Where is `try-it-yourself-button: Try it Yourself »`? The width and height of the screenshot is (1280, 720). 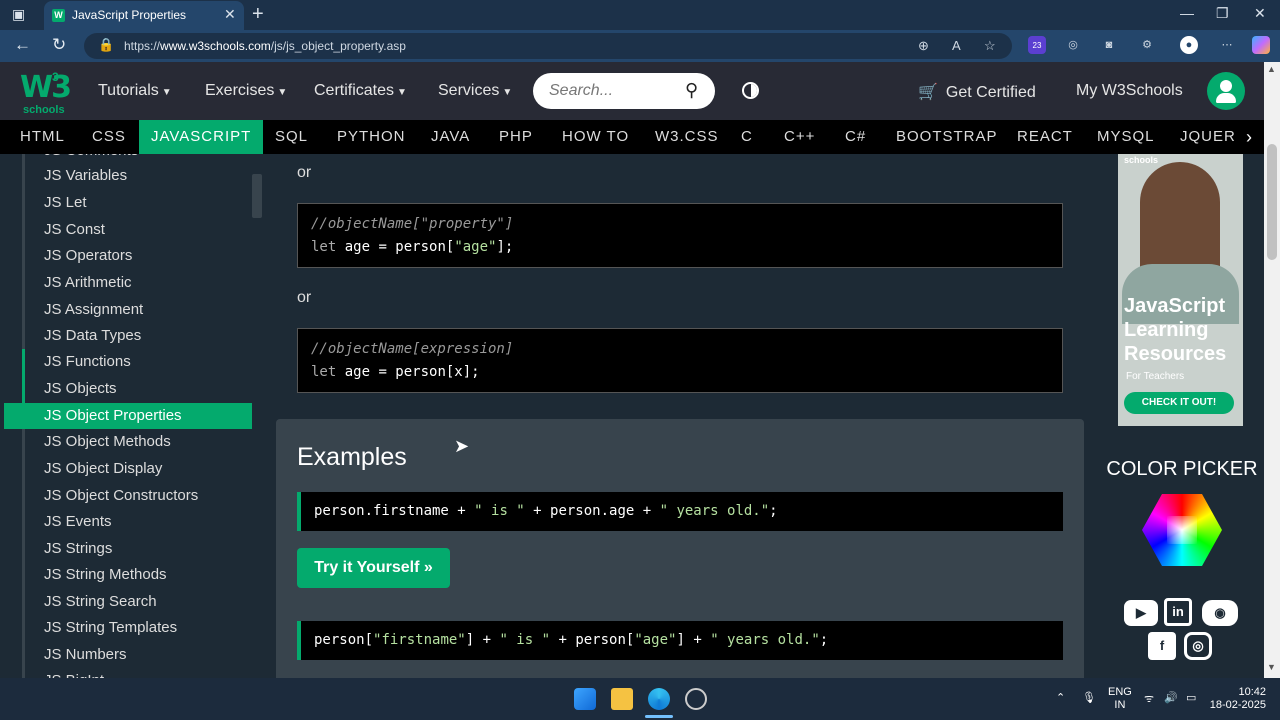 try-it-yourself-button: Try it Yourself » is located at coordinates (373, 568).